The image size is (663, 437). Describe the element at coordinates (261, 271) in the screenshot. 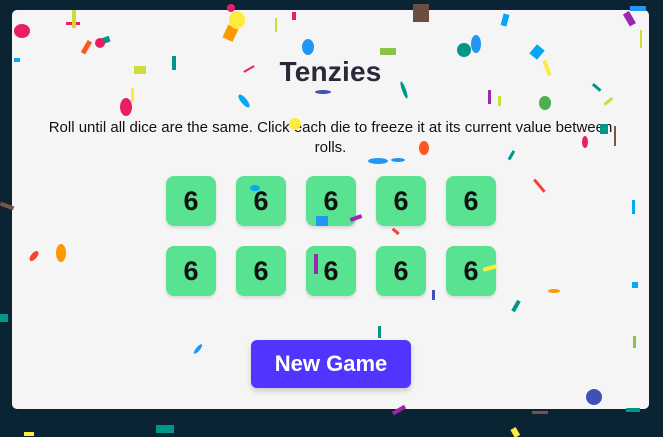

I see `die-7: 6` at that location.